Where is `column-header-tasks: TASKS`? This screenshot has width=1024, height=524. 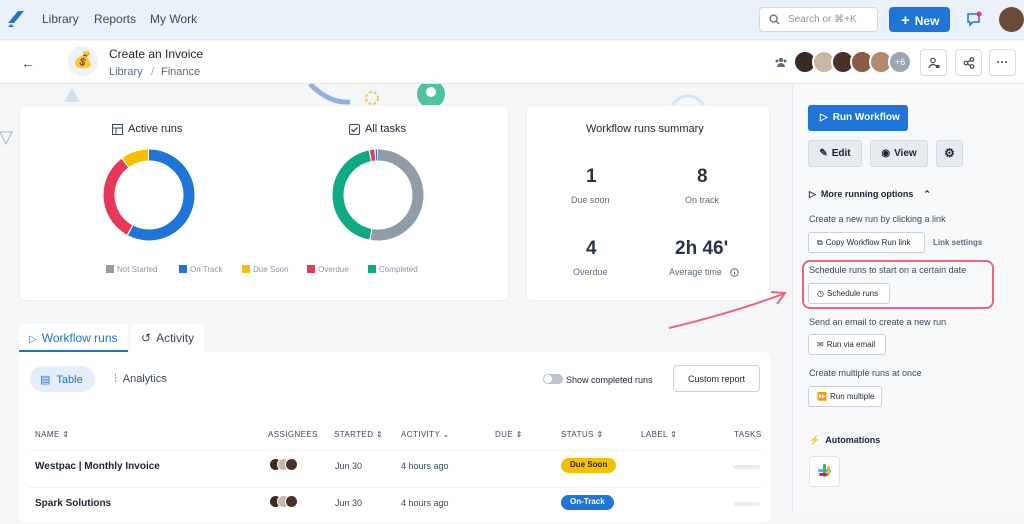
column-header-tasks: TASKS is located at coordinates (748, 434).